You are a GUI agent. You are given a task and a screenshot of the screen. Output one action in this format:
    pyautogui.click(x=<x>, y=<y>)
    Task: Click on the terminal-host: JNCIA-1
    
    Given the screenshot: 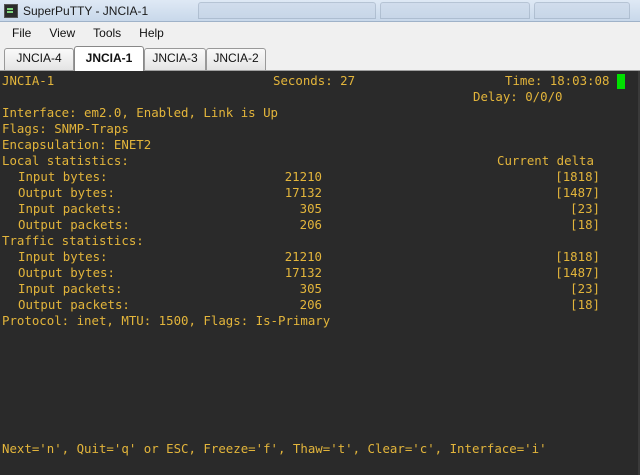 What is the action you would take?
    pyautogui.click(x=28, y=80)
    